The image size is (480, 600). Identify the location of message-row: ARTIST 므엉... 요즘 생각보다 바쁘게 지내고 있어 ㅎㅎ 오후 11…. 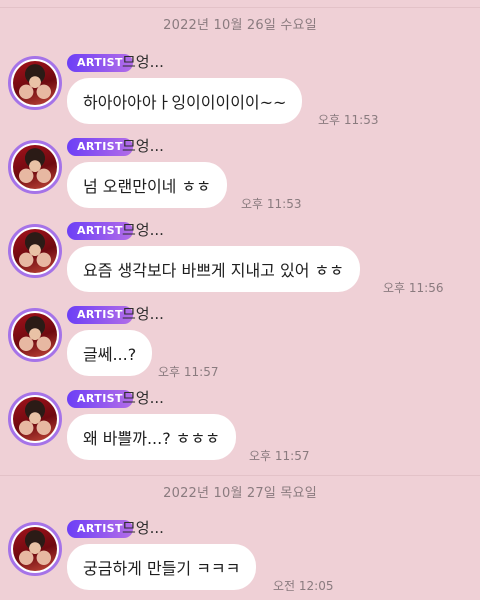
(240, 261).